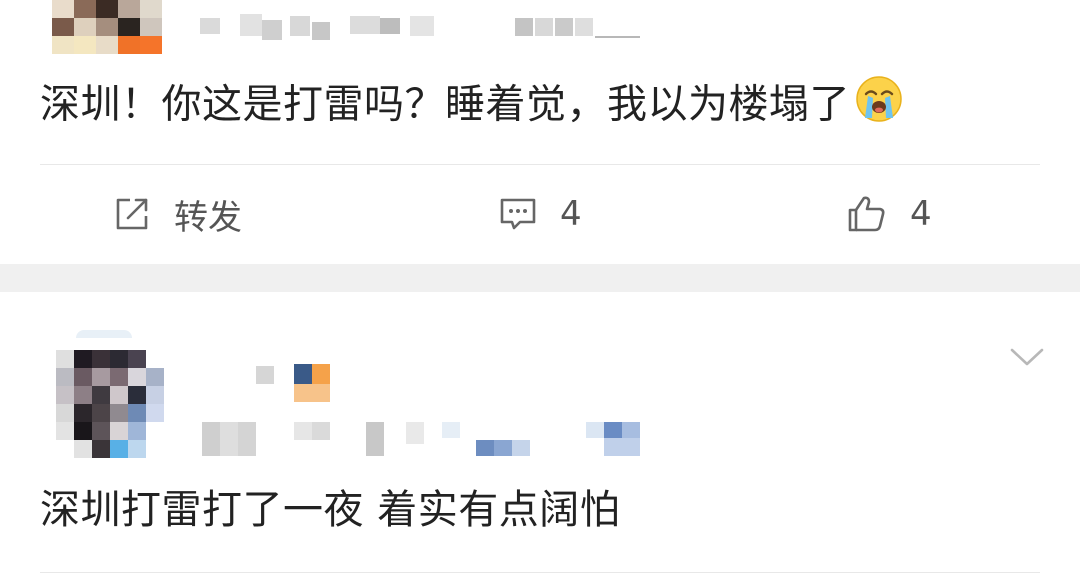  Describe the element at coordinates (445, 104) in the screenshot. I see `post-text-content: 深圳！你这是打雷吗？睡着觉，我以为楼塌了` at that location.